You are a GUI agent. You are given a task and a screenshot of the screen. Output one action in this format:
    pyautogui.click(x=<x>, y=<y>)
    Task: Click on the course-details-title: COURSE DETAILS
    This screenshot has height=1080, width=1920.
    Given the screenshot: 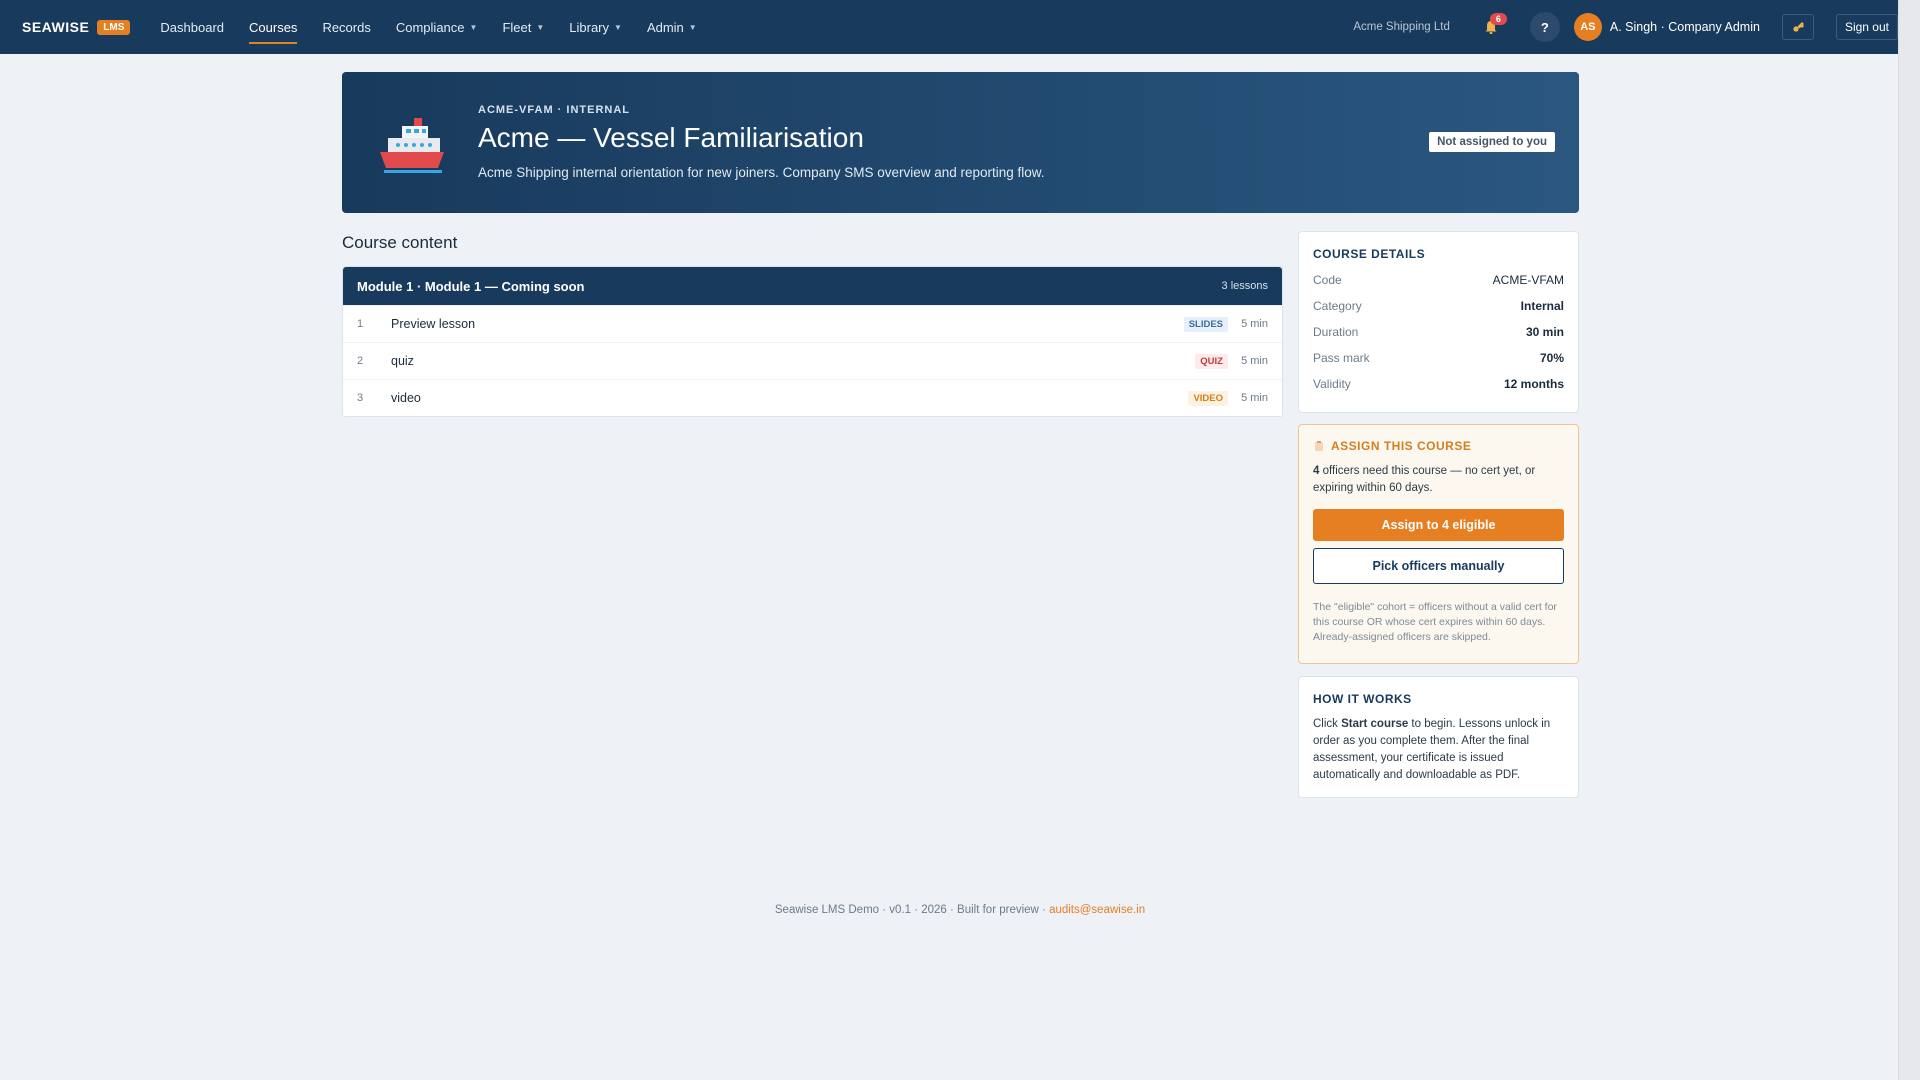 What is the action you would take?
    pyautogui.click(x=1369, y=254)
    